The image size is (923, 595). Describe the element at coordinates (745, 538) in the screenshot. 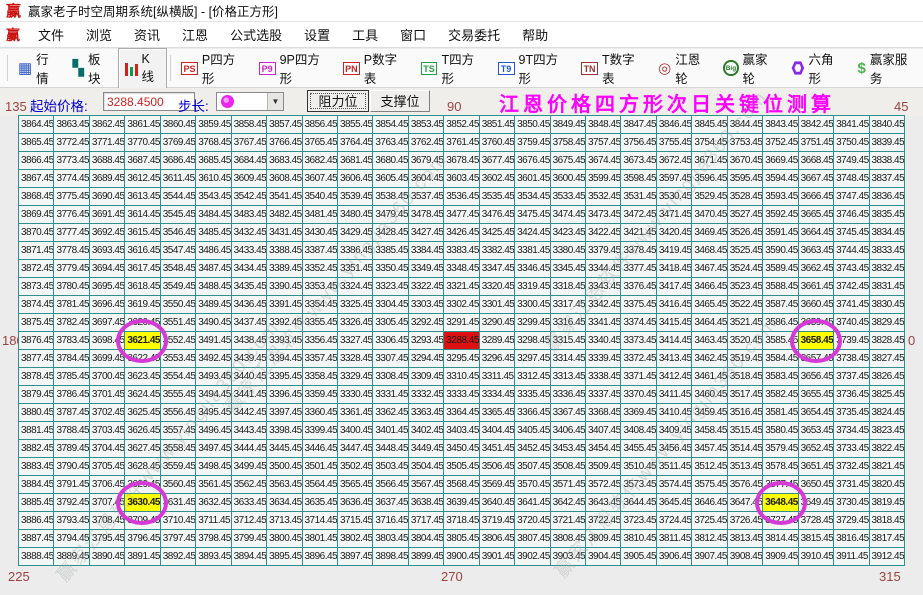

I see `grid-cell: 3813.45` at that location.